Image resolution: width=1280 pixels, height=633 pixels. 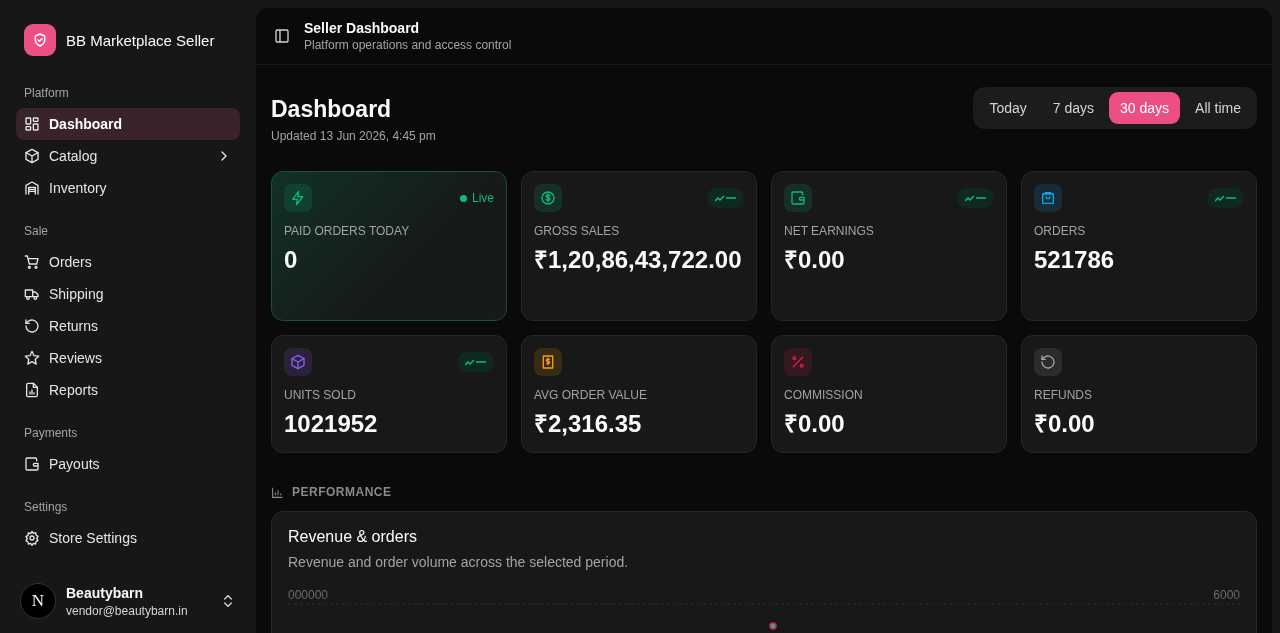 I want to click on stat-label: UNITS SOLD, so click(x=320, y=395).